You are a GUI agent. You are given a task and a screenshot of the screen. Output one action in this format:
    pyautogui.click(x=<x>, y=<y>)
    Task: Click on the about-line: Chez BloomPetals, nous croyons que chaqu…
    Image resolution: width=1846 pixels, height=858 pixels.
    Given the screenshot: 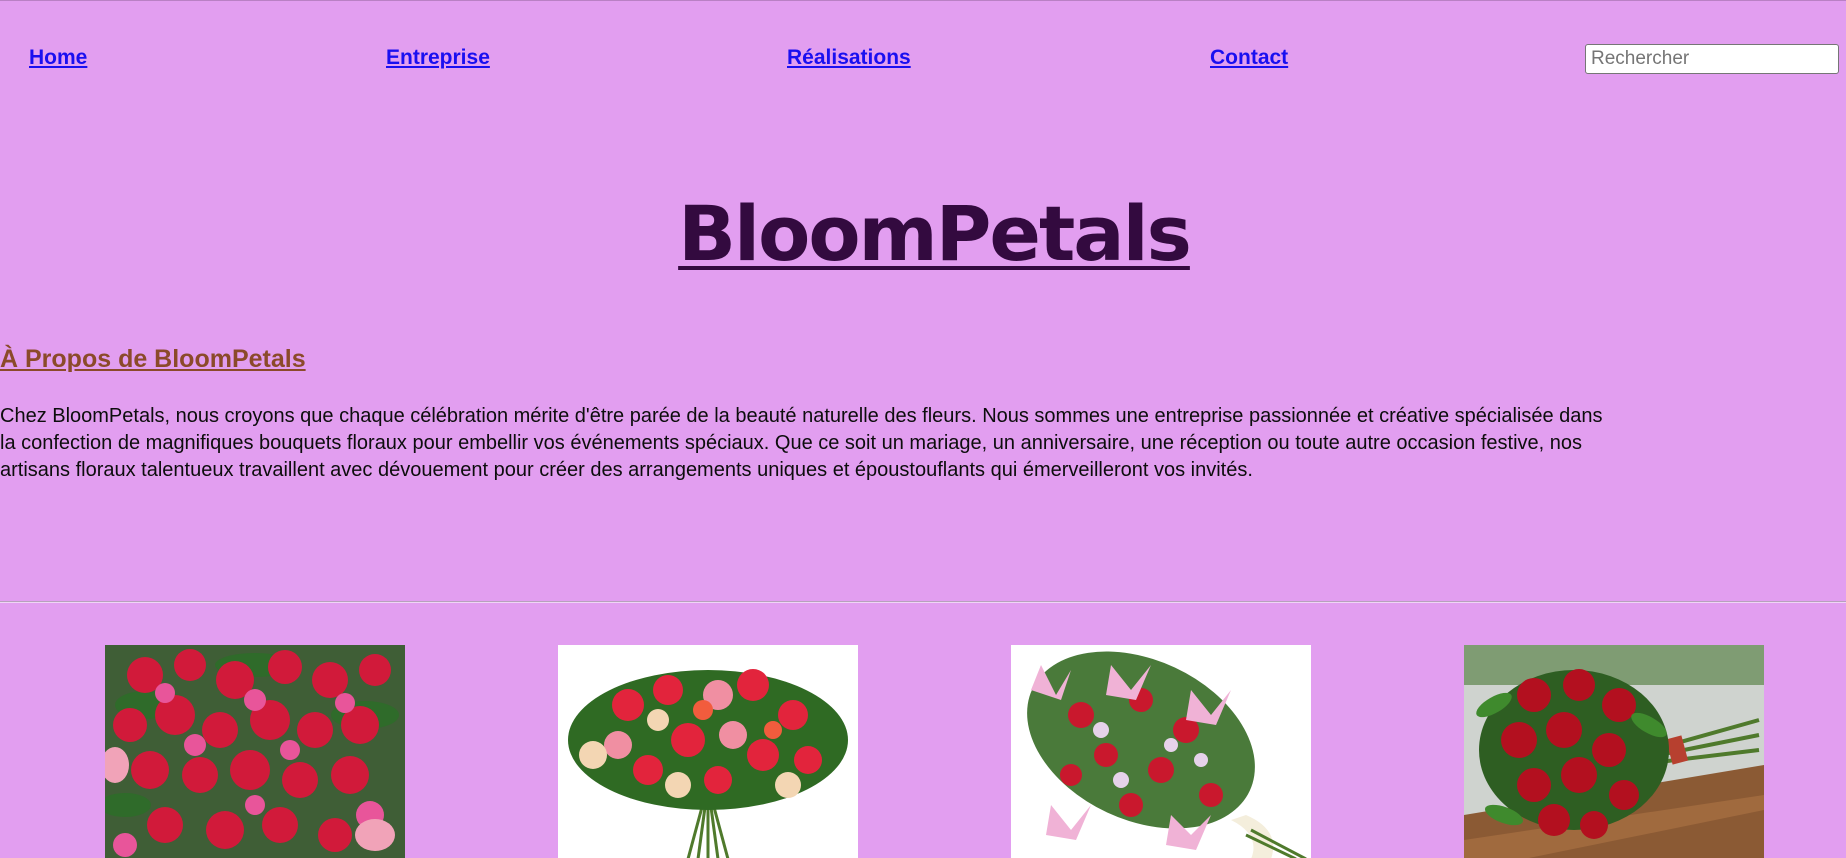 What is the action you would take?
    pyautogui.click(x=801, y=416)
    